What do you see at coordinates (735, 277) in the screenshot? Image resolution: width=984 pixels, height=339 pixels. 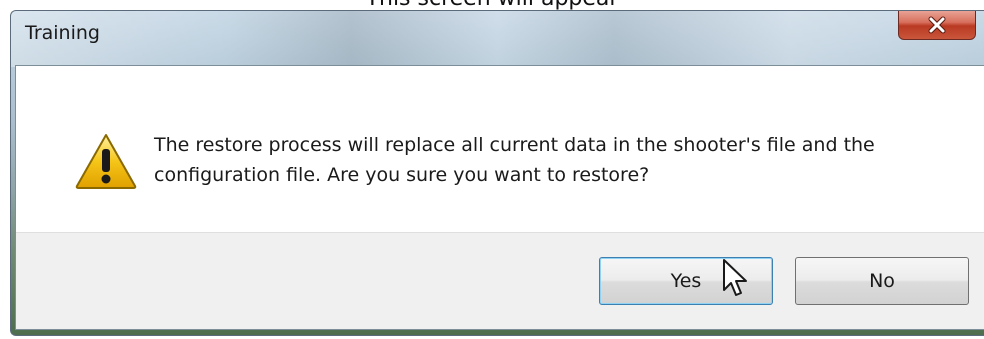 I see `mouse-pointer-icon` at bounding box center [735, 277].